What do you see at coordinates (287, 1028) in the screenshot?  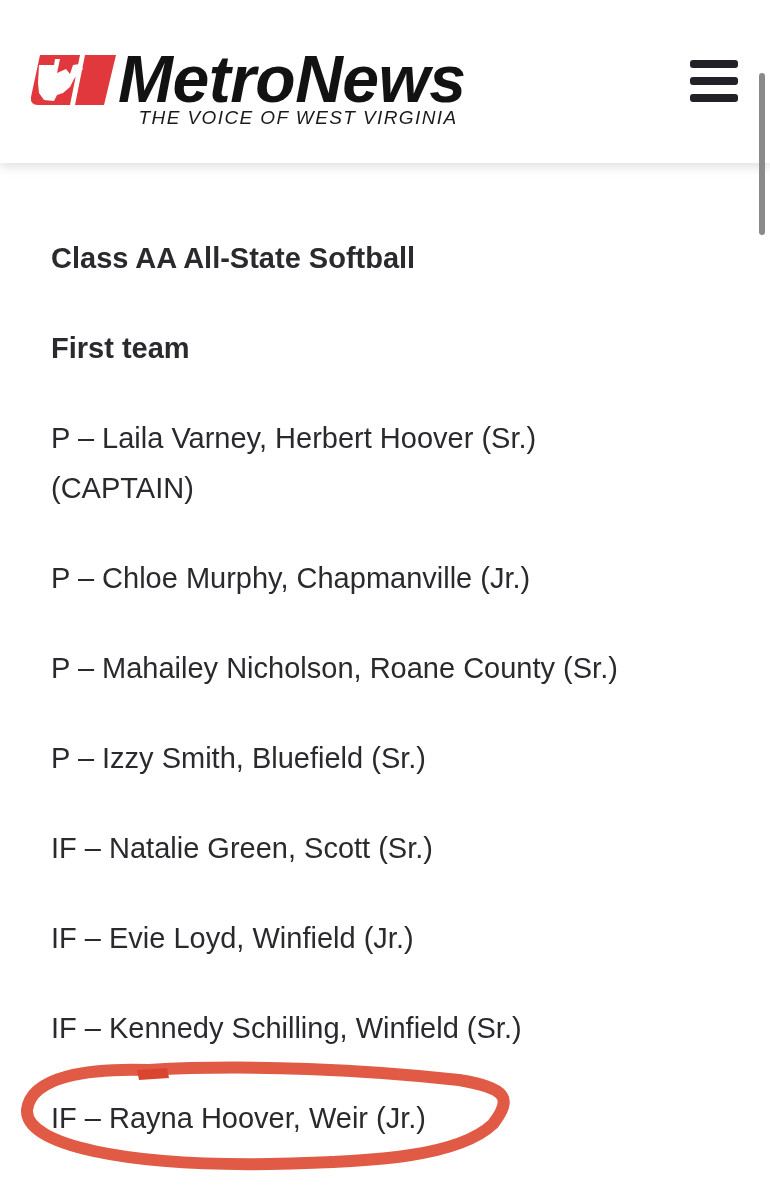 I see `roster-entry: IF – Kennedy Schilling, Winfield (Sr.)` at bounding box center [287, 1028].